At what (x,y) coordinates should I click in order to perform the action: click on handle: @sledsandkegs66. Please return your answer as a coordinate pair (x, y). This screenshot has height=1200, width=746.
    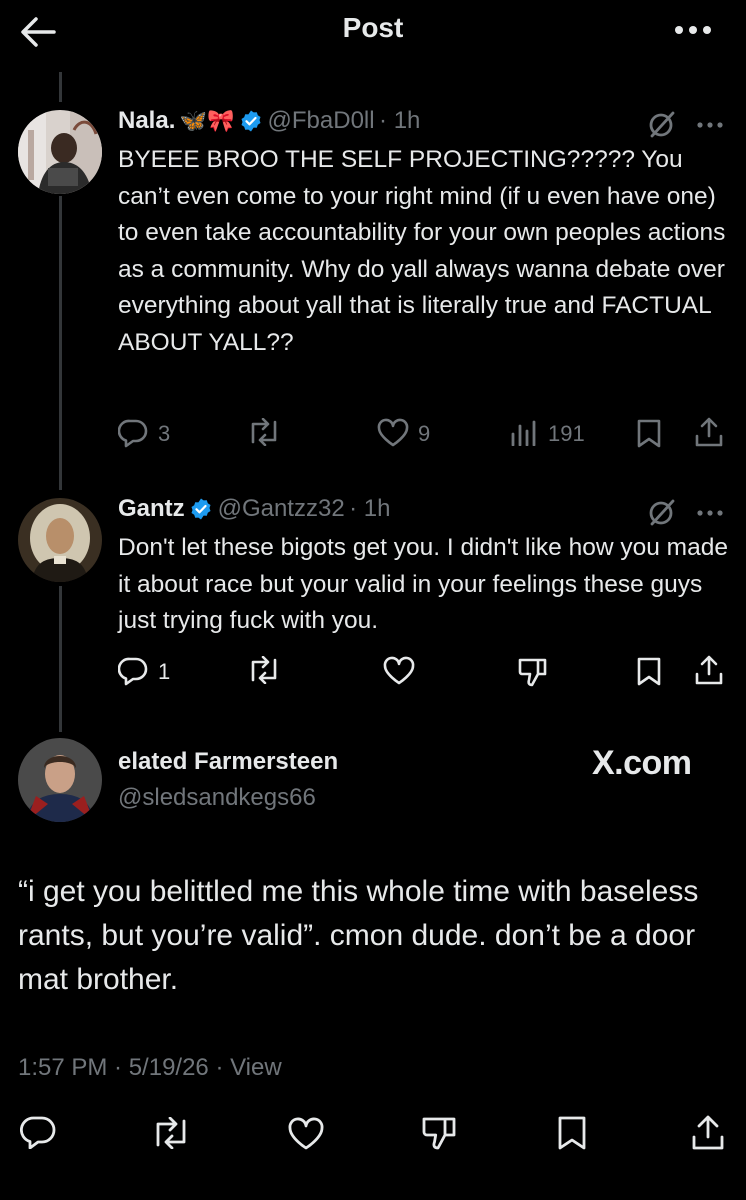
    Looking at the image, I should click on (217, 798).